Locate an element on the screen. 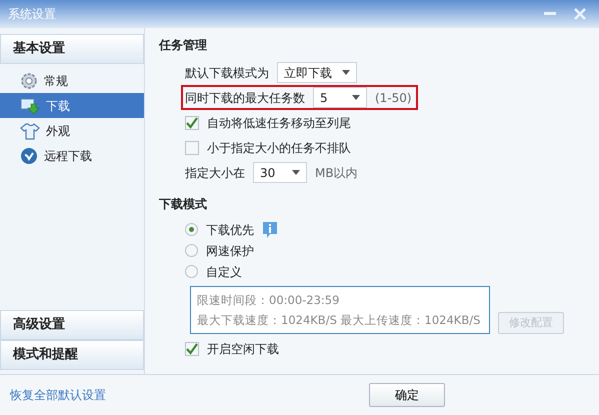 This screenshot has height=415, width=599. restore-defaults-link: 恢复全部默认设置 is located at coordinates (58, 395).